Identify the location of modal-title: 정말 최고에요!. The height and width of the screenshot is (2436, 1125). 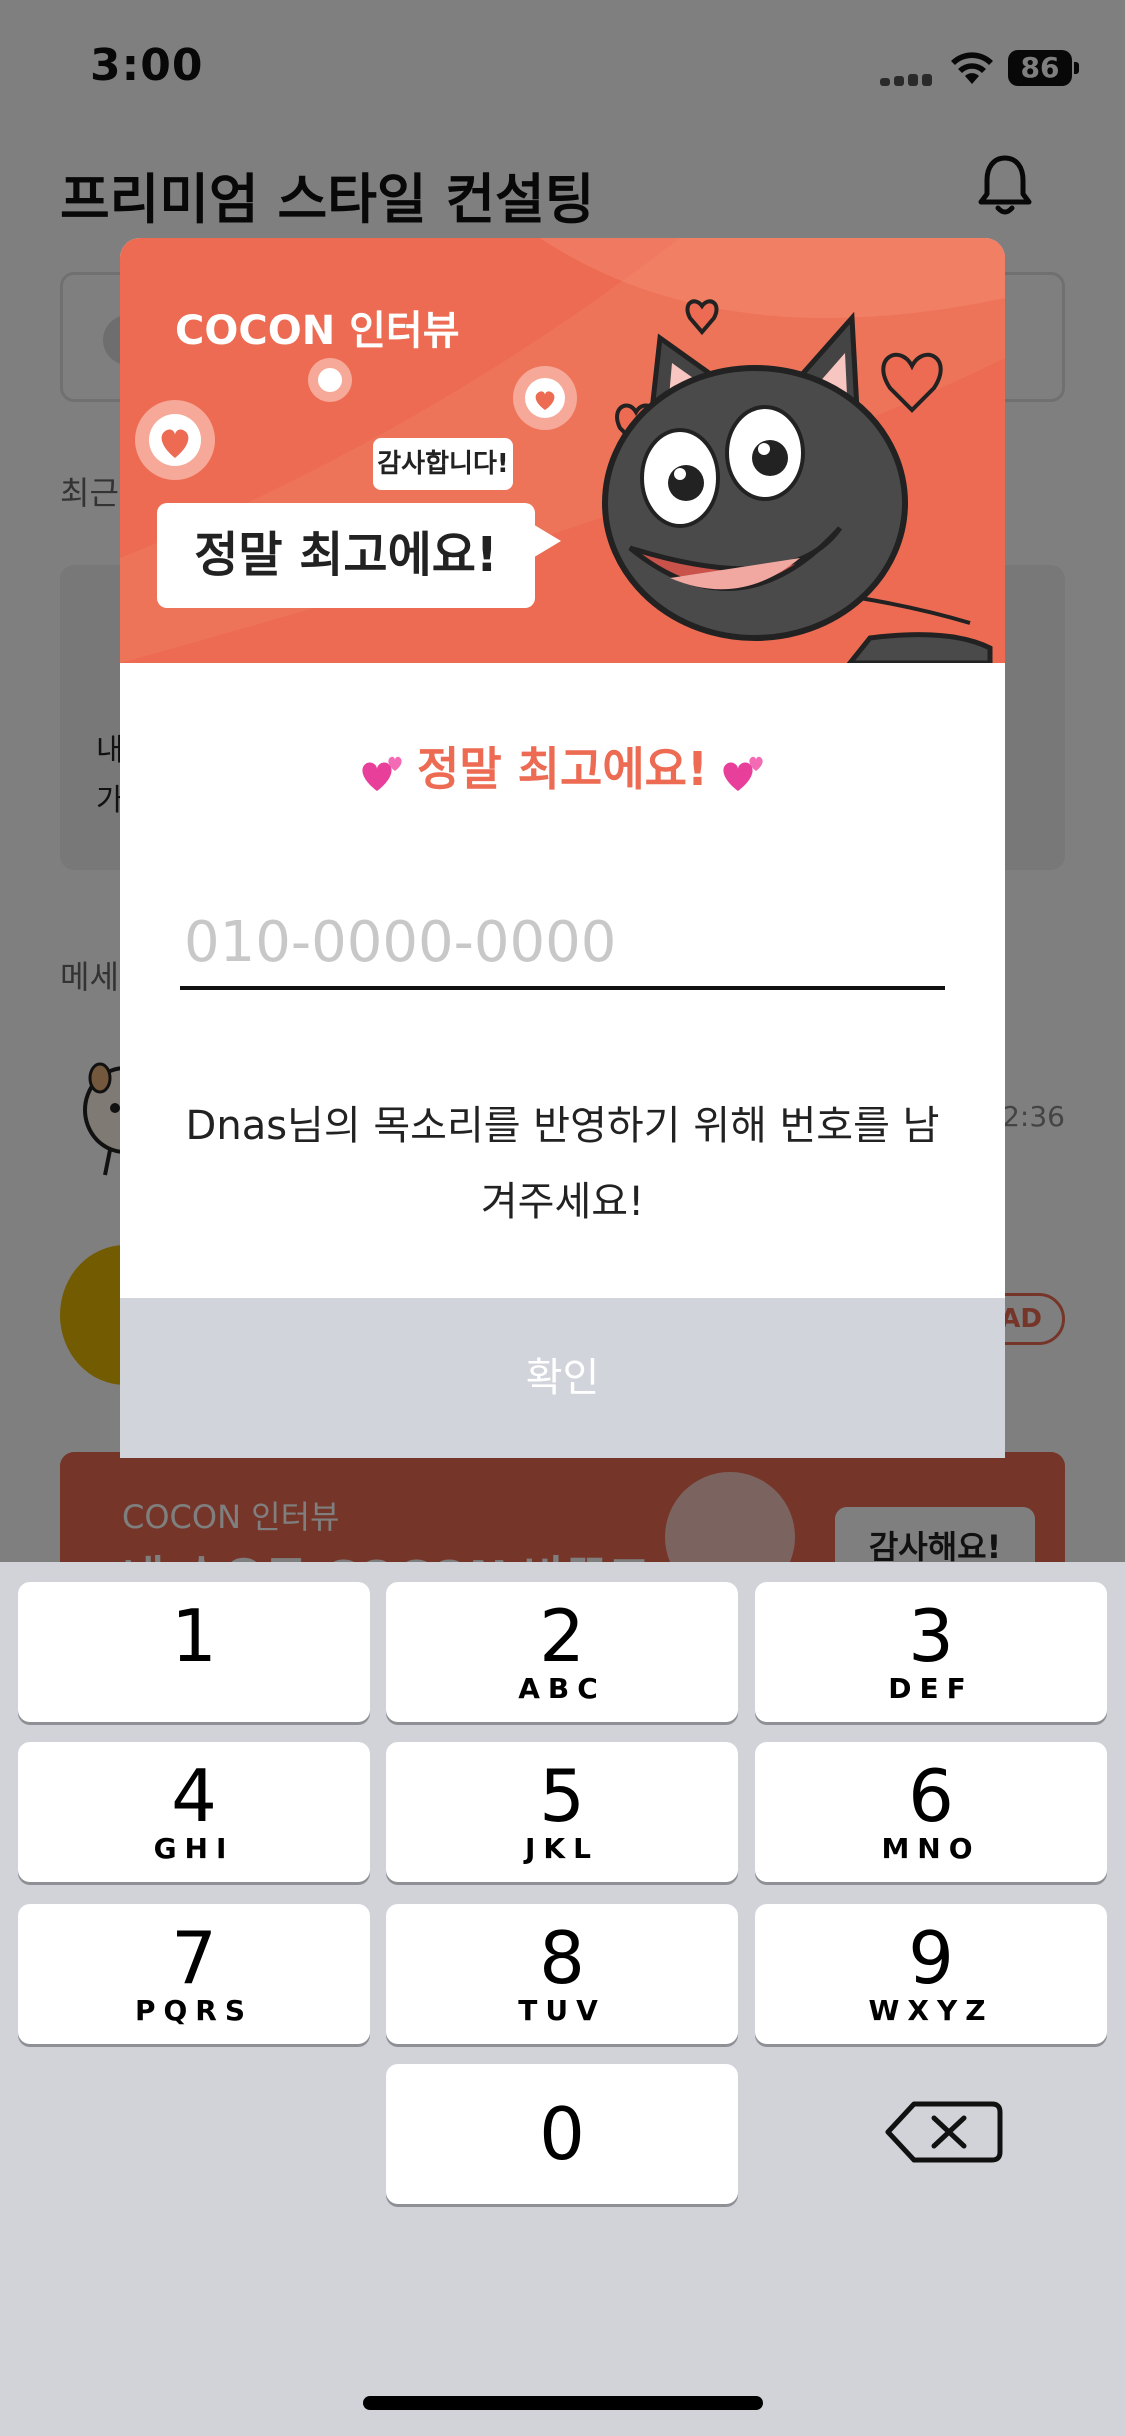
(562, 769).